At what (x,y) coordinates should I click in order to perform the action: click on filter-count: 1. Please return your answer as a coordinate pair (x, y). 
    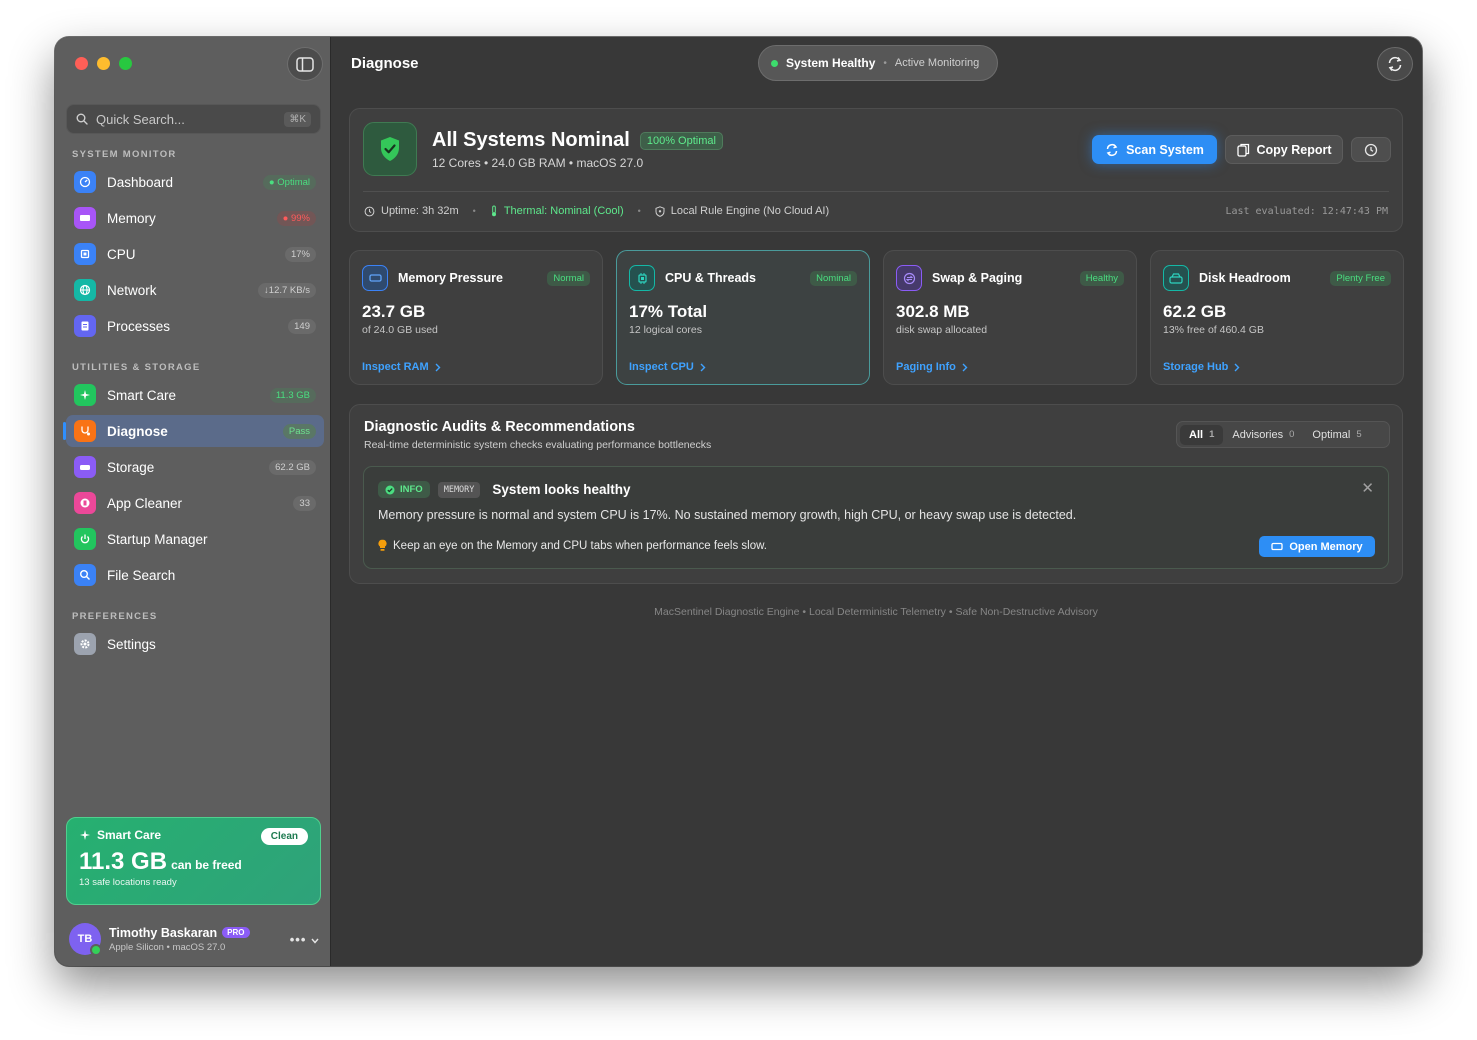
    Looking at the image, I should click on (1212, 434).